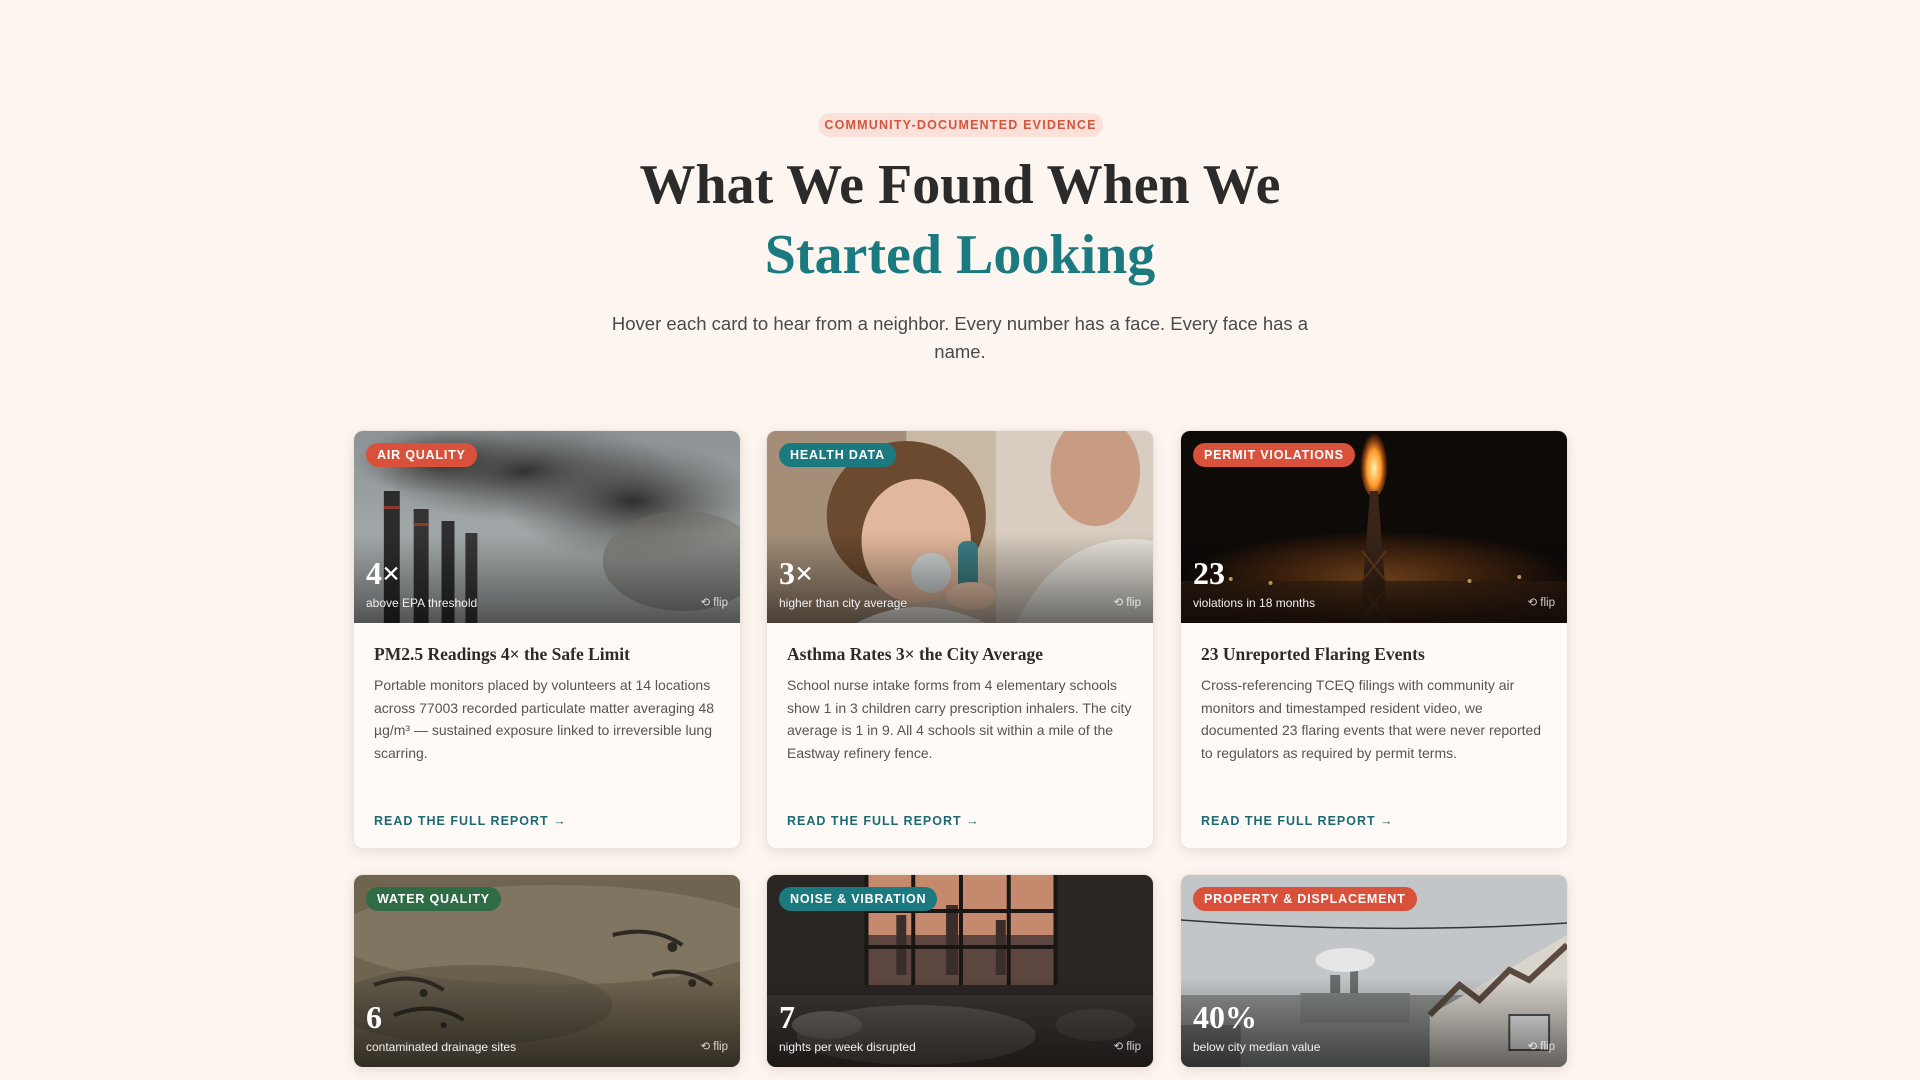 The image size is (1920, 1080). What do you see at coordinates (787, 1017) in the screenshot?
I see `stat-value: 7` at bounding box center [787, 1017].